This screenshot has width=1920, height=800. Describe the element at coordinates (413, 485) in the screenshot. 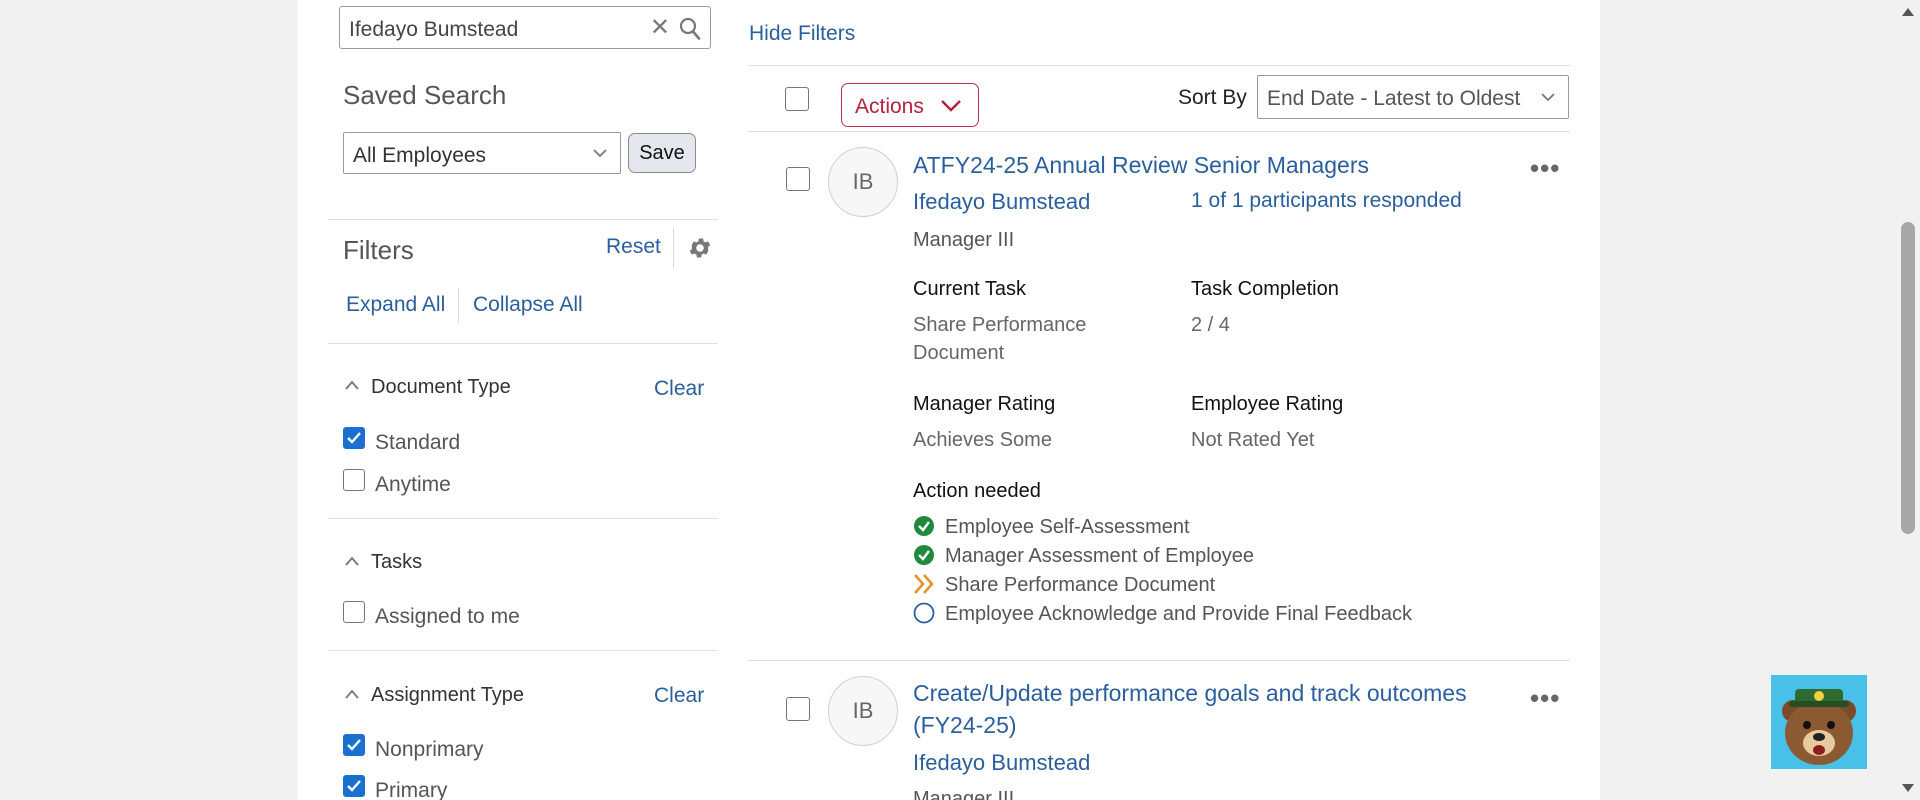

I see `option-label: Anytime` at that location.